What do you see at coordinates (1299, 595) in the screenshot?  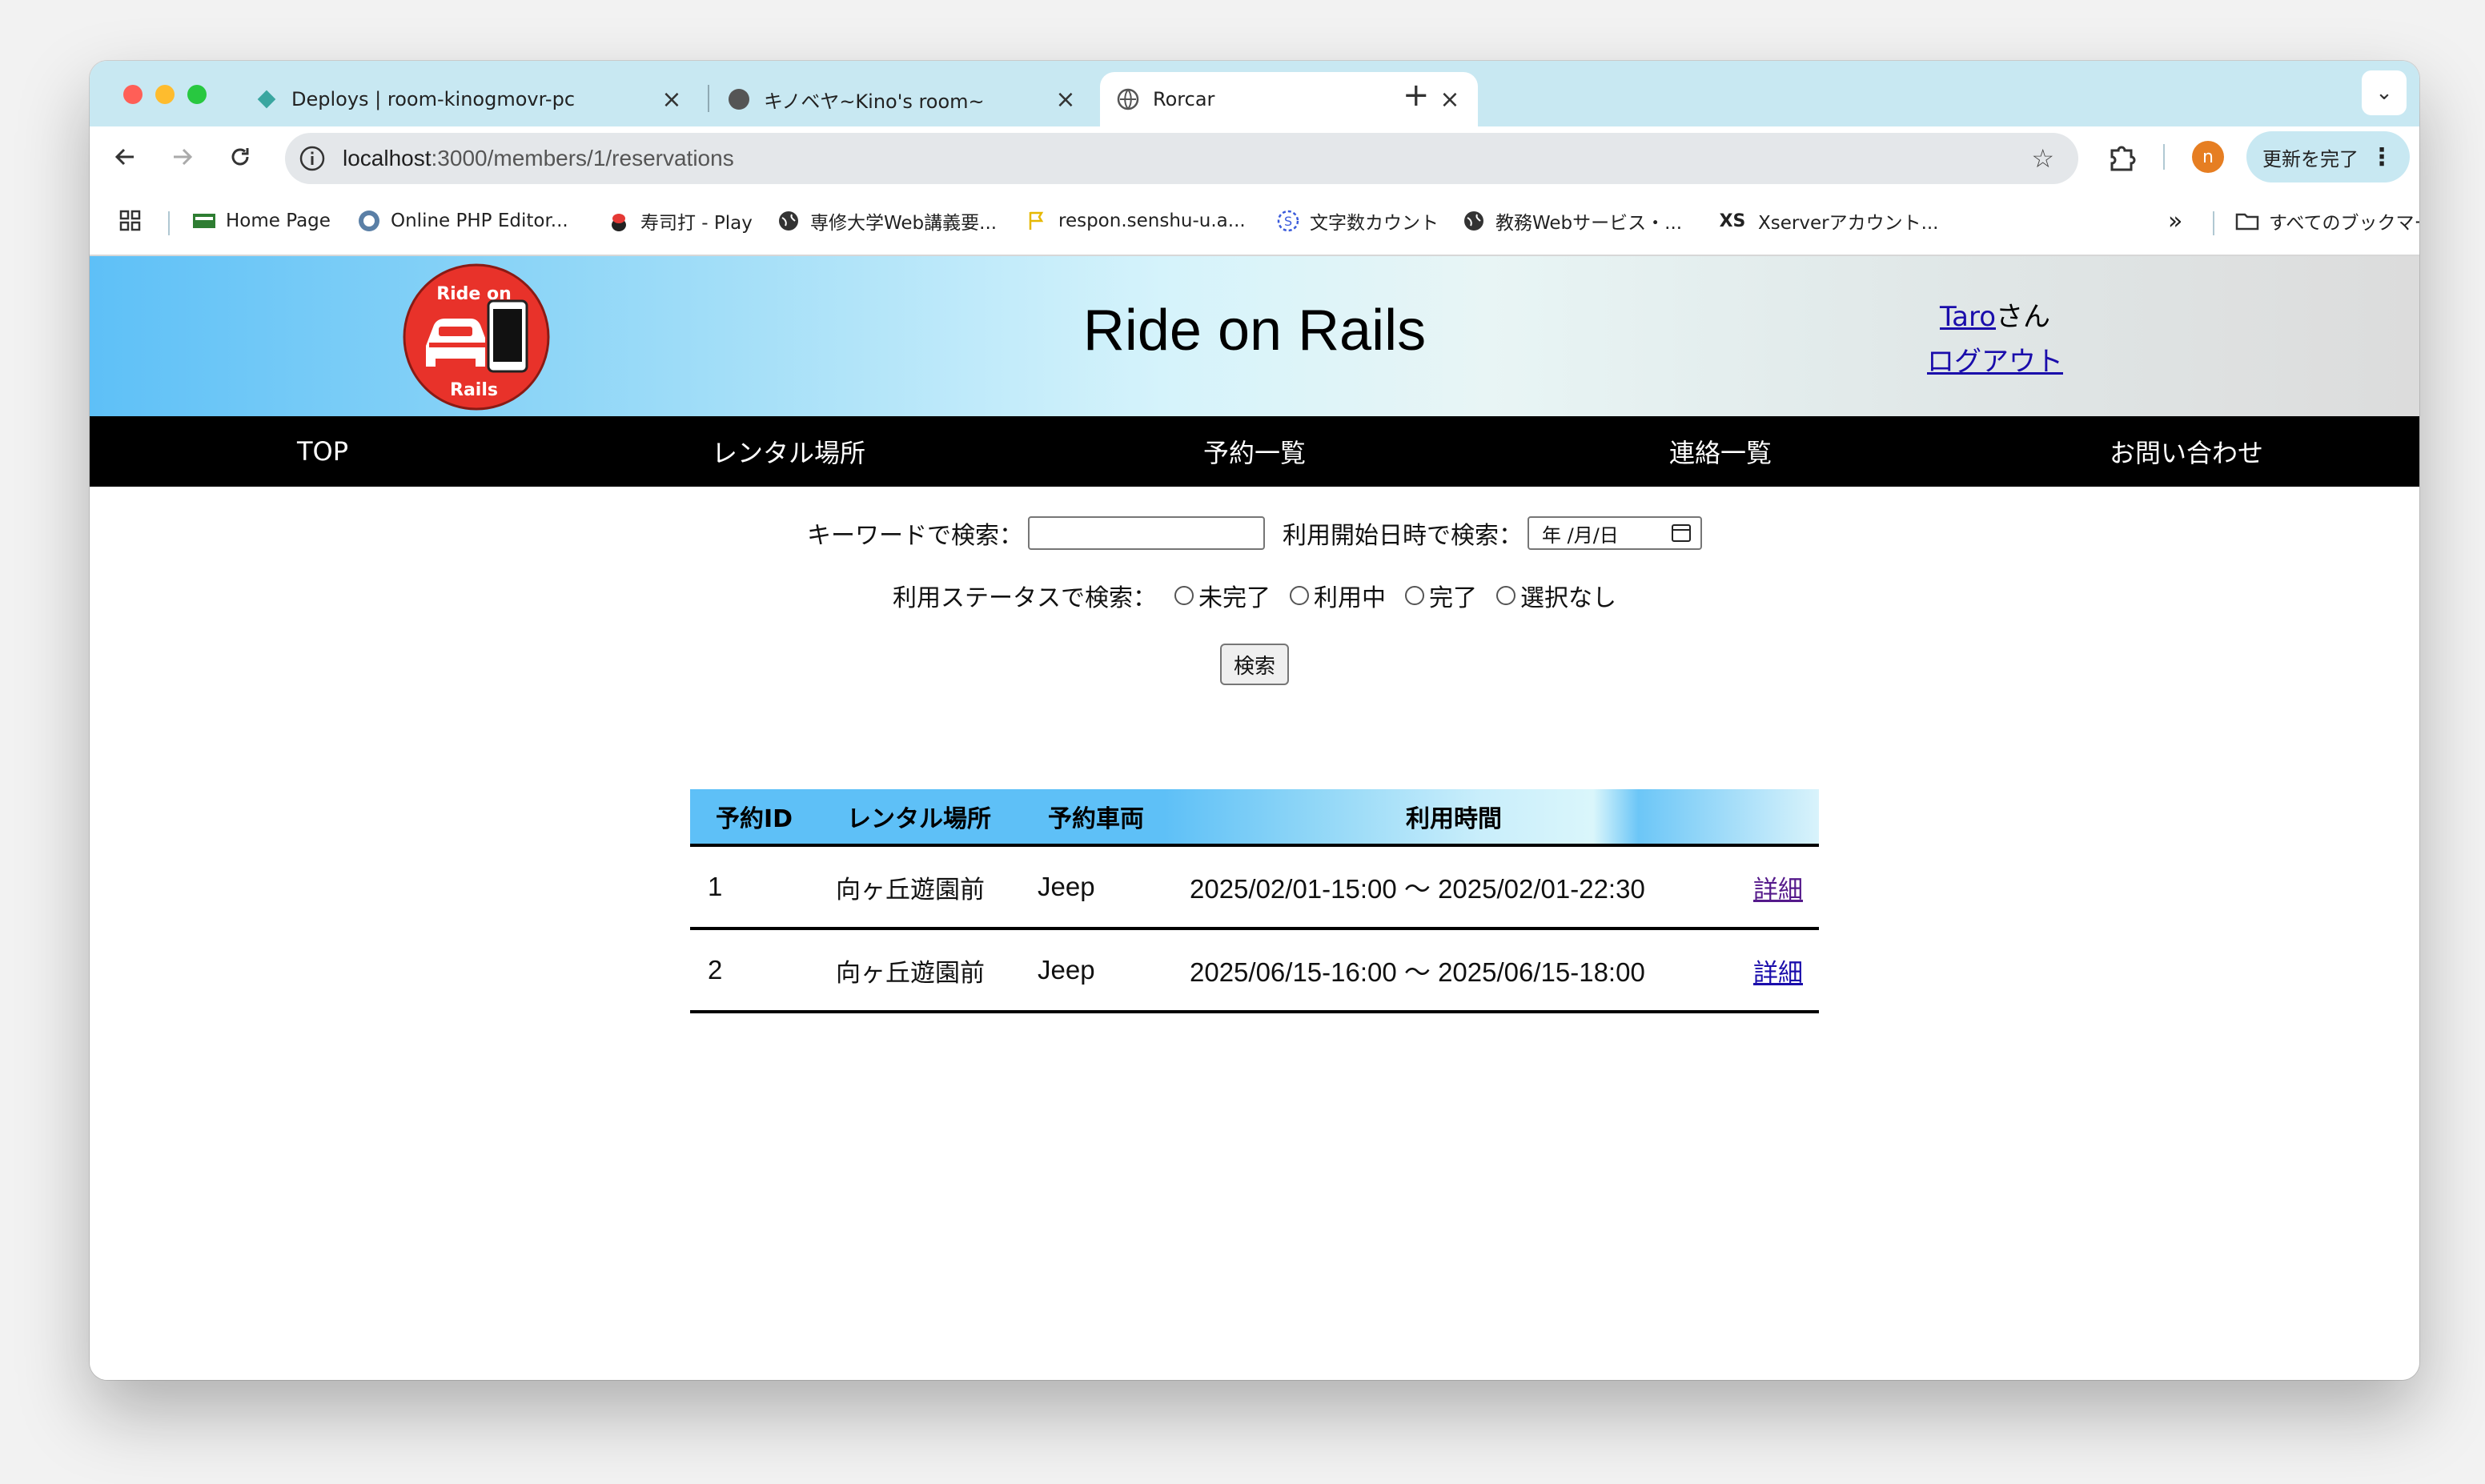 I see `status-radio-in-use` at bounding box center [1299, 595].